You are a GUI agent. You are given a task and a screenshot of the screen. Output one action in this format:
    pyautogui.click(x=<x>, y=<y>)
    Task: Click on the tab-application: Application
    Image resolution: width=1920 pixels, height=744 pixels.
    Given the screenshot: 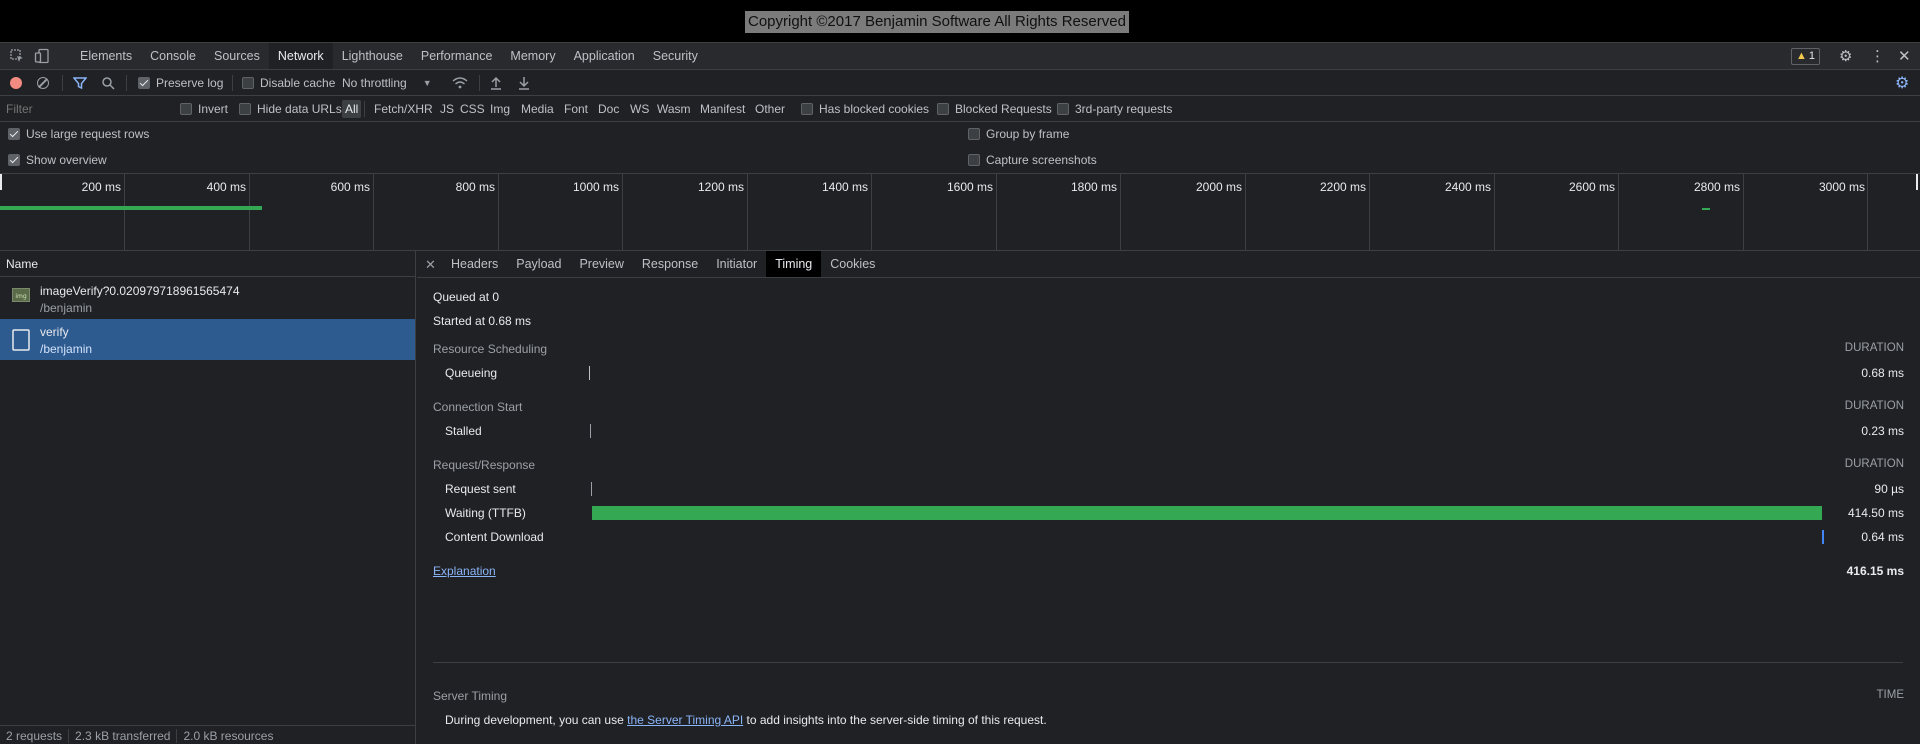 What is the action you would take?
    pyautogui.click(x=604, y=56)
    